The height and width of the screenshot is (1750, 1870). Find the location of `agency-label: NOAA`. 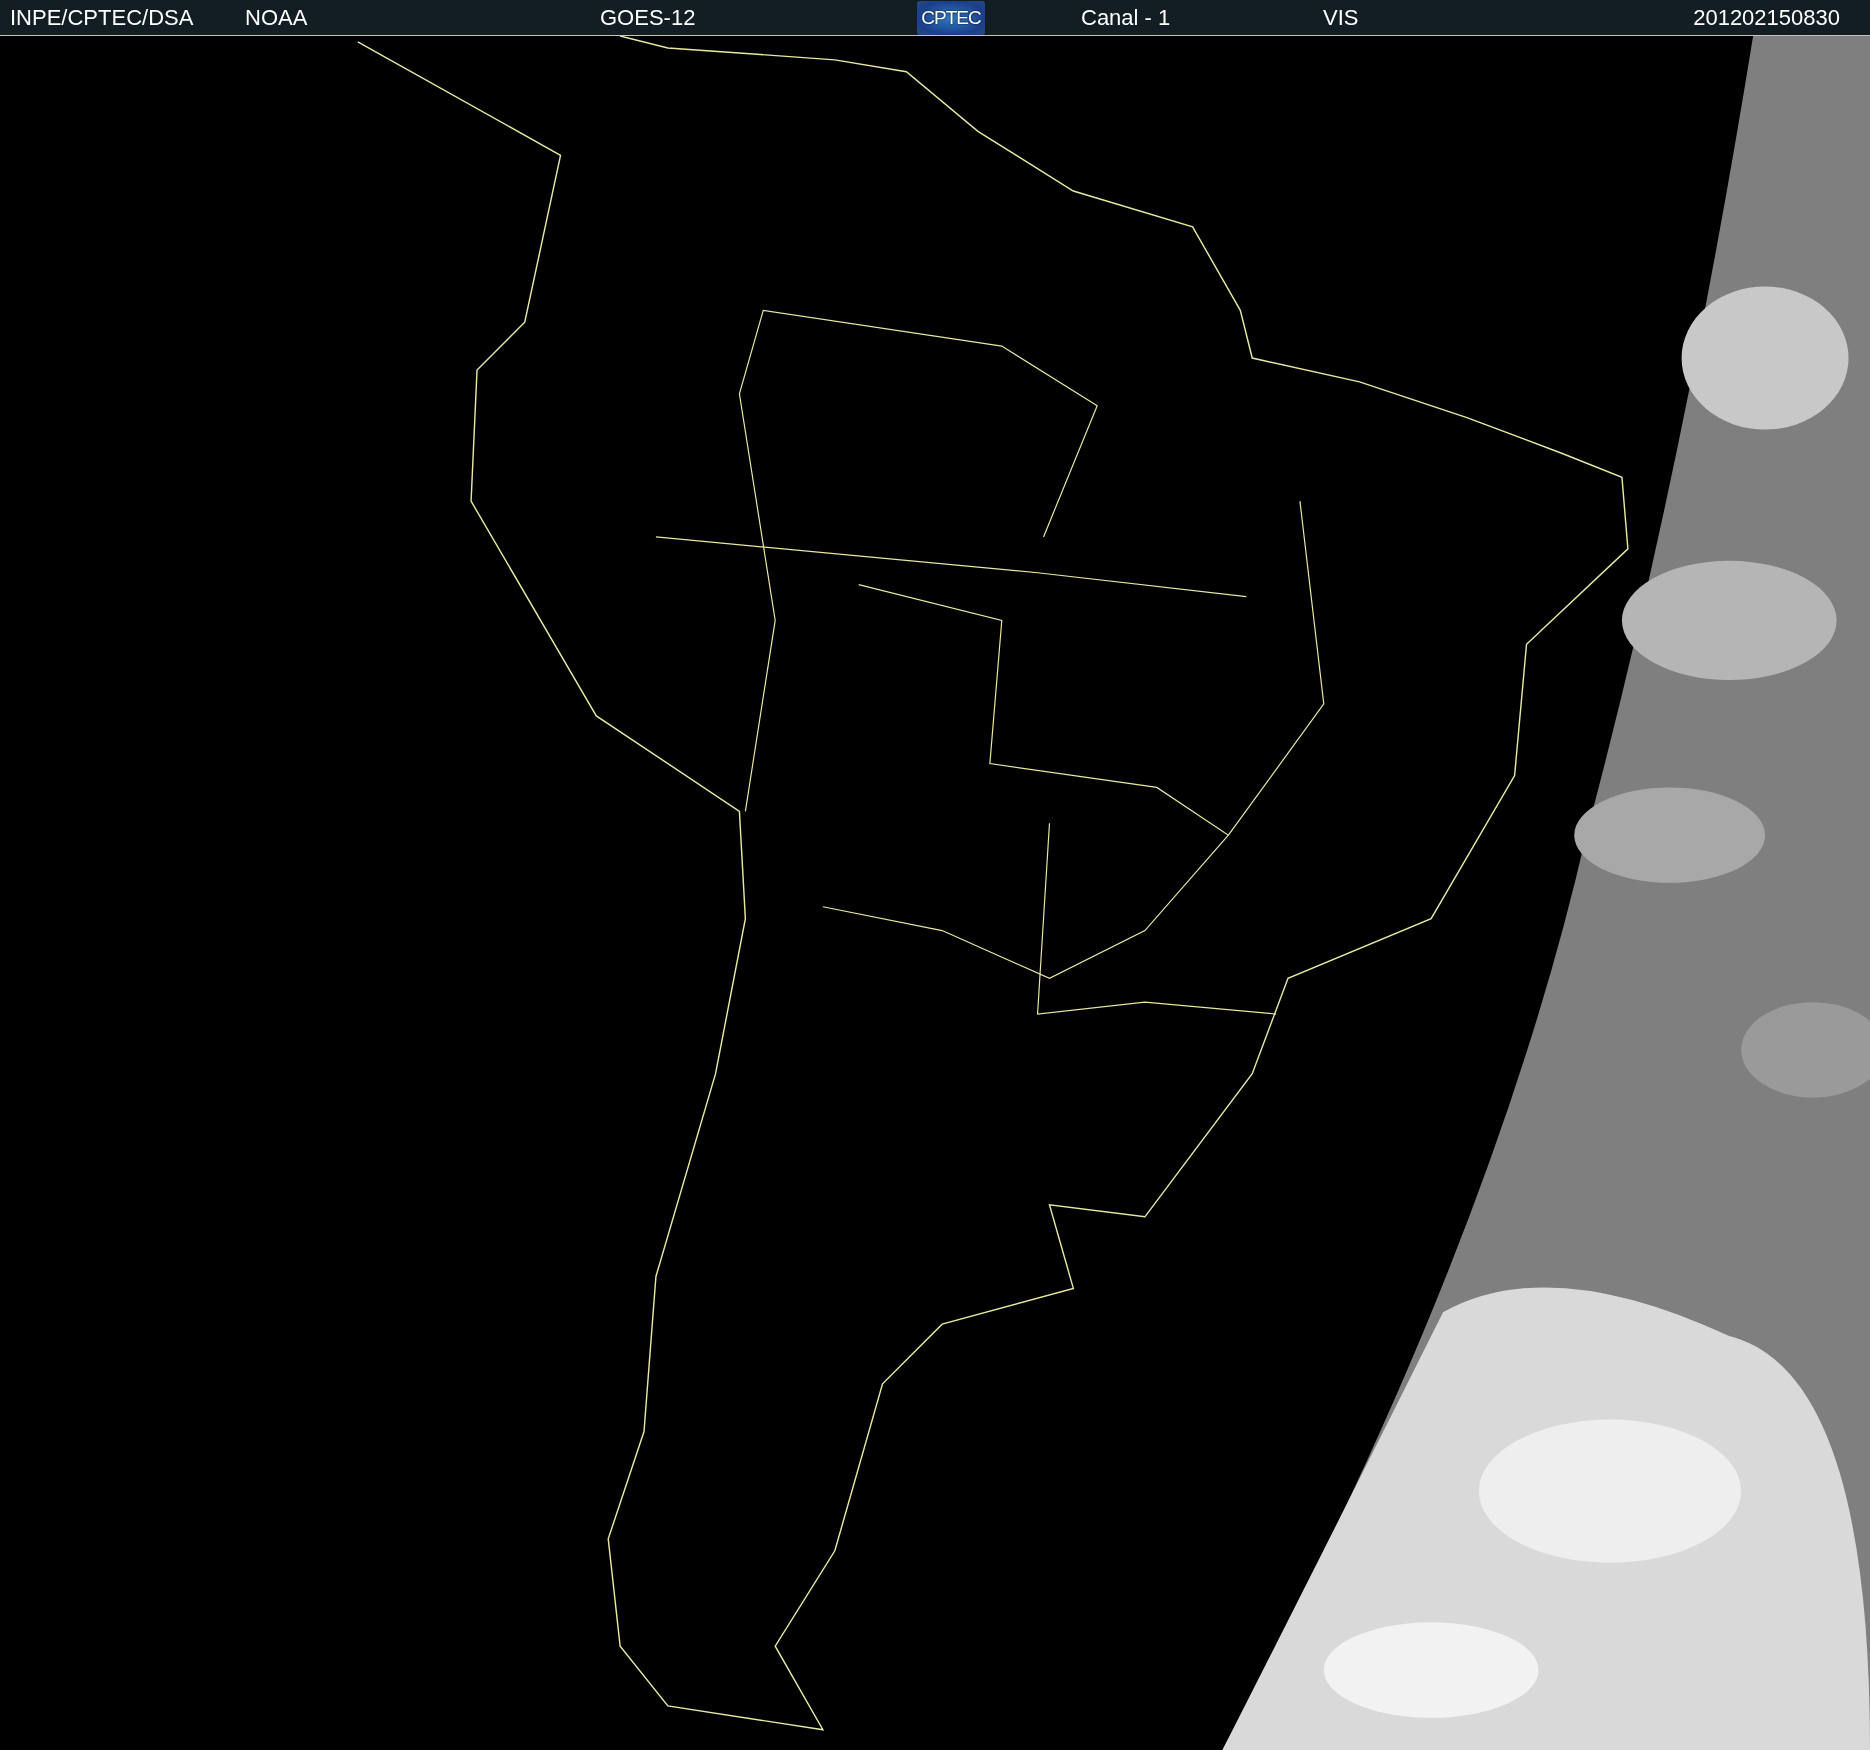

agency-label: NOAA is located at coordinates (277, 17).